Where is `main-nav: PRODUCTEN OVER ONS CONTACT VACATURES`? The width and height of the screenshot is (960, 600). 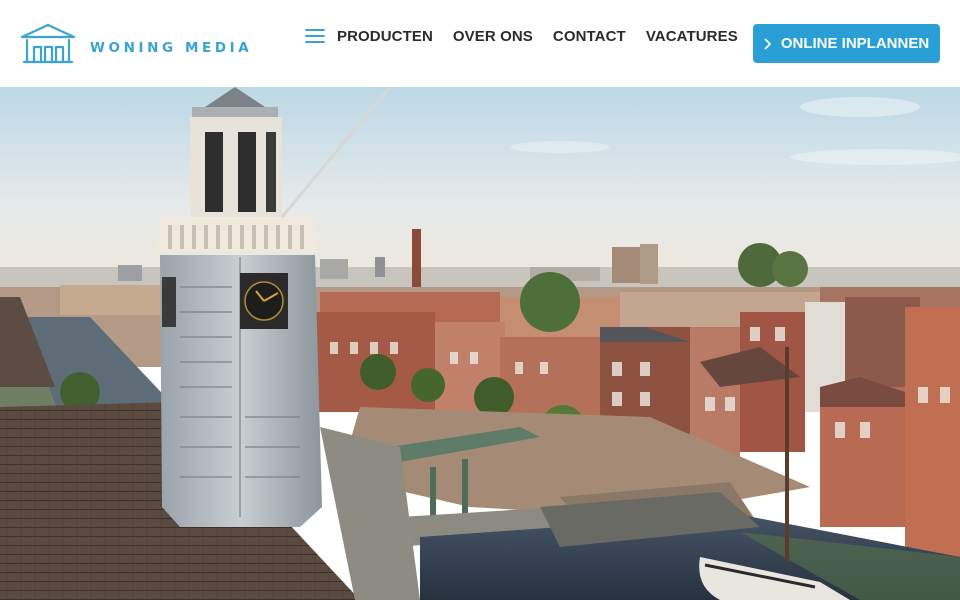 main-nav: PRODUCTEN OVER ONS CONTACT VACATURES is located at coordinates (521, 36).